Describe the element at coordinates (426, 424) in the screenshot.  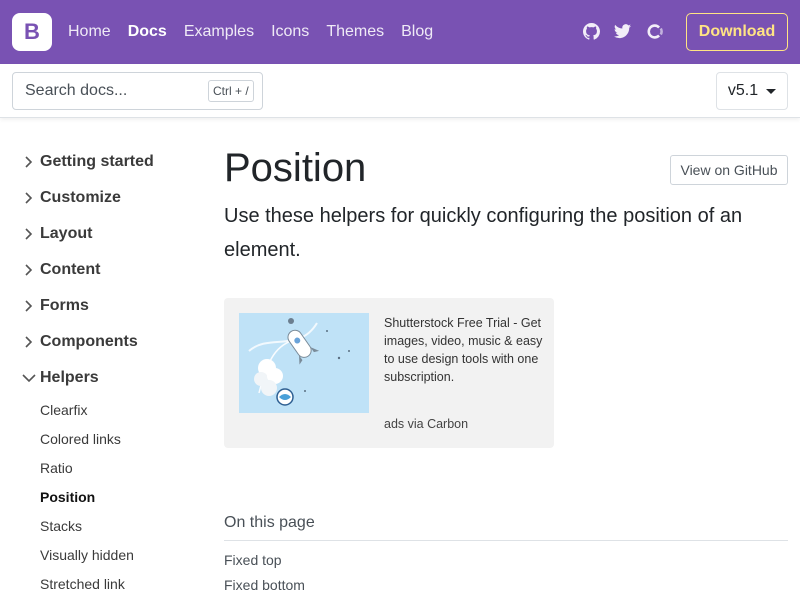
I see `ad-via-carbon: ads via Carbon` at that location.